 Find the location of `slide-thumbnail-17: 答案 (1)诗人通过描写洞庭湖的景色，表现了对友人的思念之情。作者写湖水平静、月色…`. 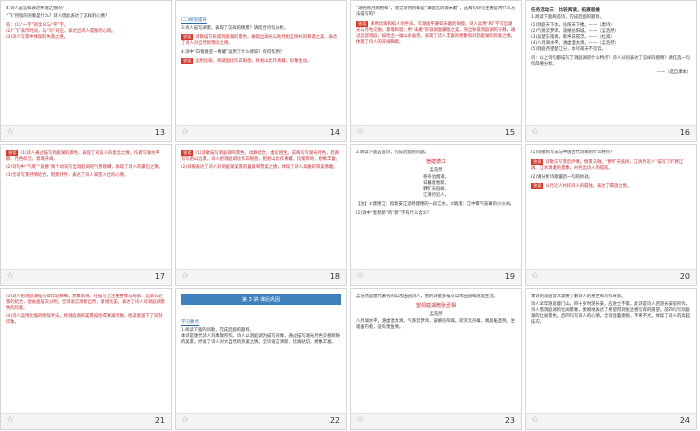

slide-thumbnail-17: 答案 (1)诗人通过描写洞庭湖的景色，表现了对友人的思念之情。作者写湖水平静、月色… is located at coordinates (86, 215).